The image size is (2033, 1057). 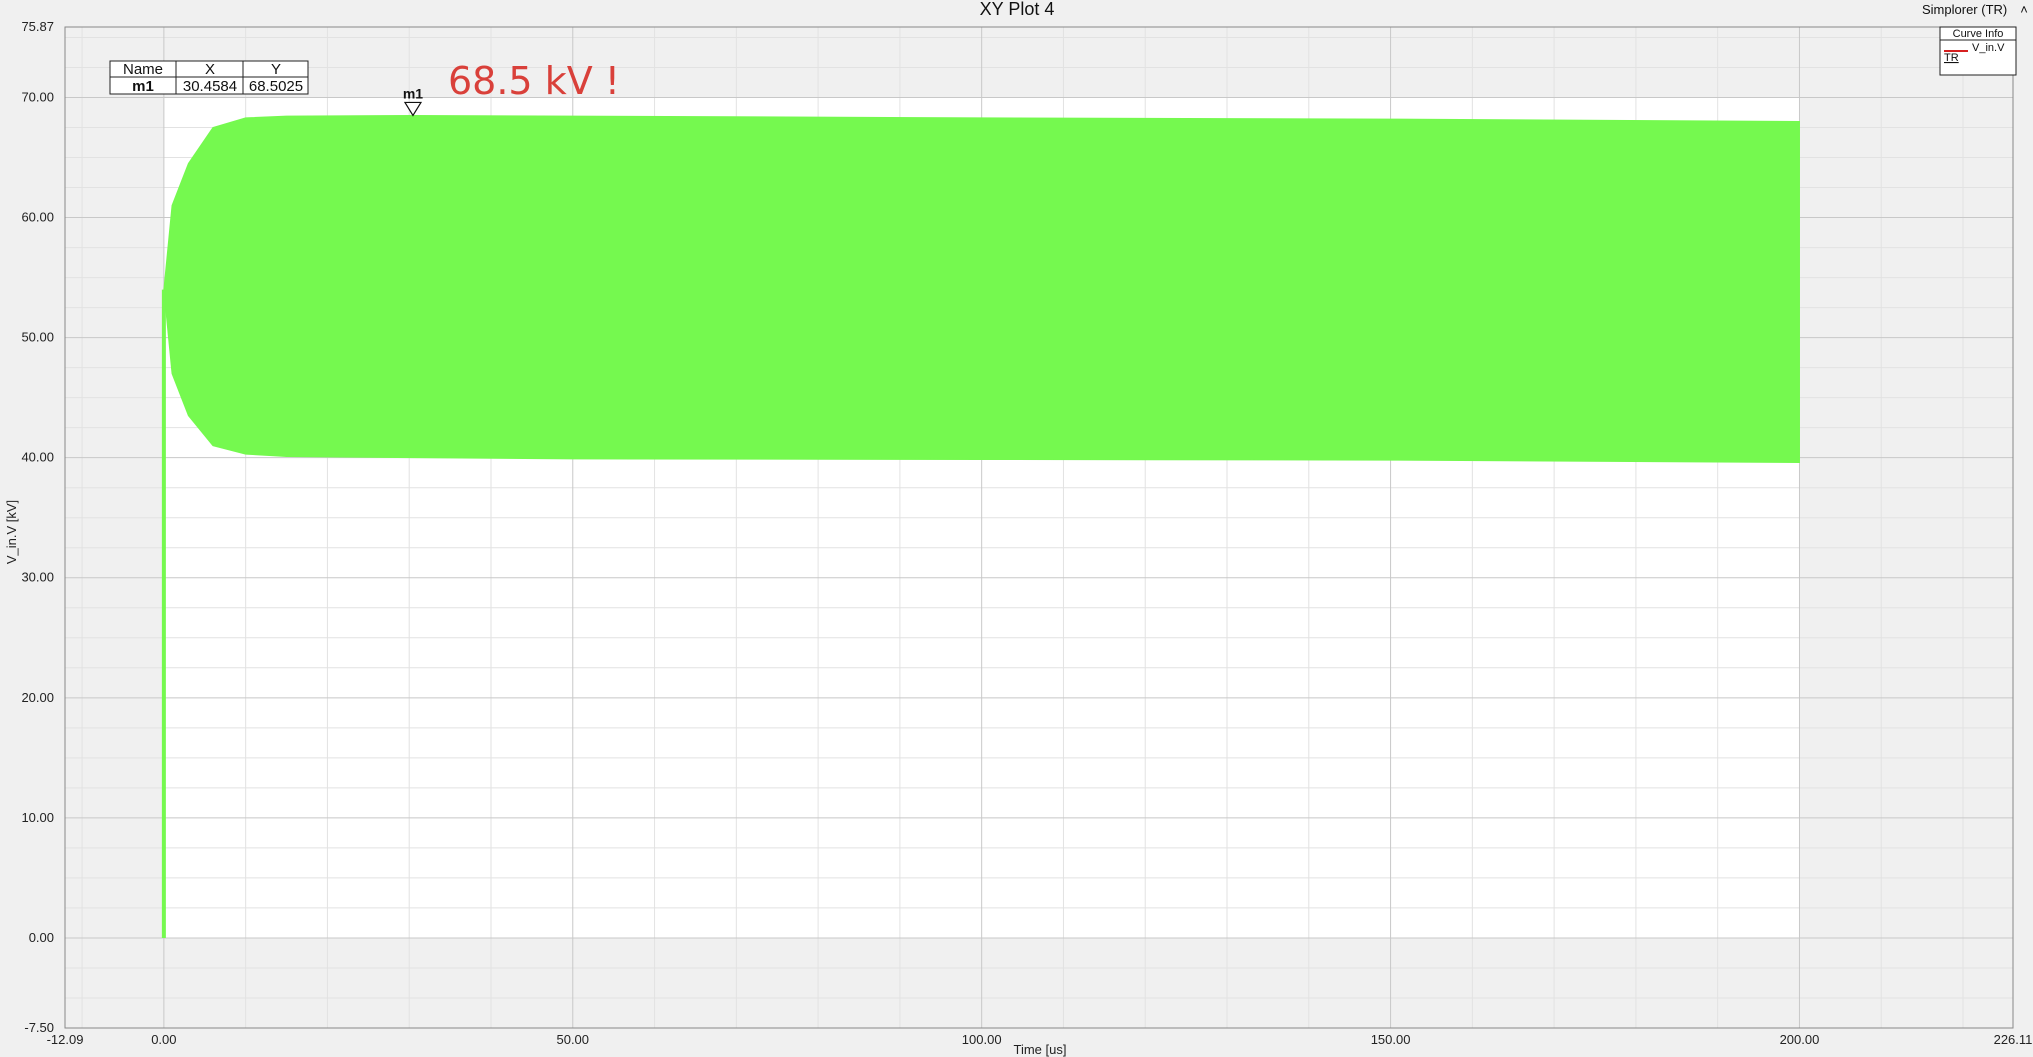 I want to click on collapse-chevron-icon: ˄, so click(x=2024, y=9).